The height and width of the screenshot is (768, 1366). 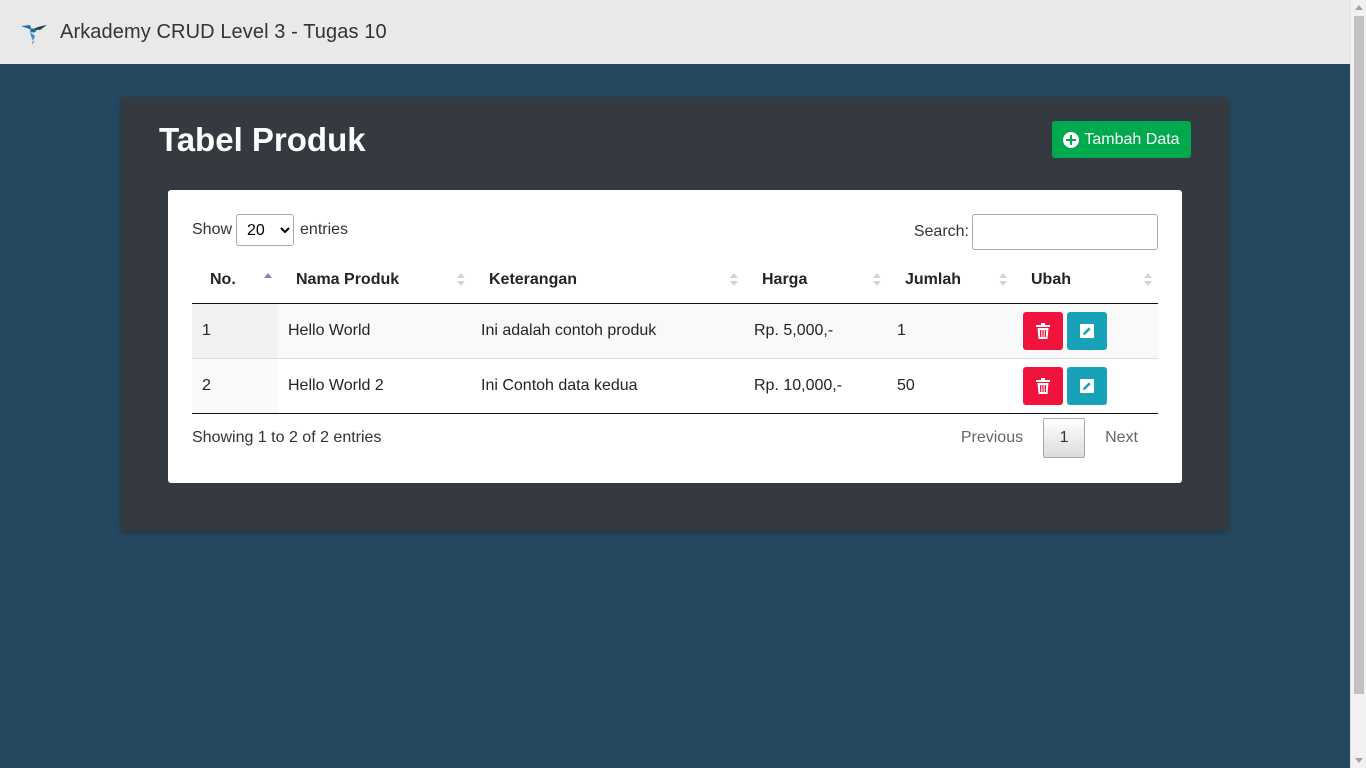 I want to click on scroll-down-arrow-icon, so click(x=1359, y=760).